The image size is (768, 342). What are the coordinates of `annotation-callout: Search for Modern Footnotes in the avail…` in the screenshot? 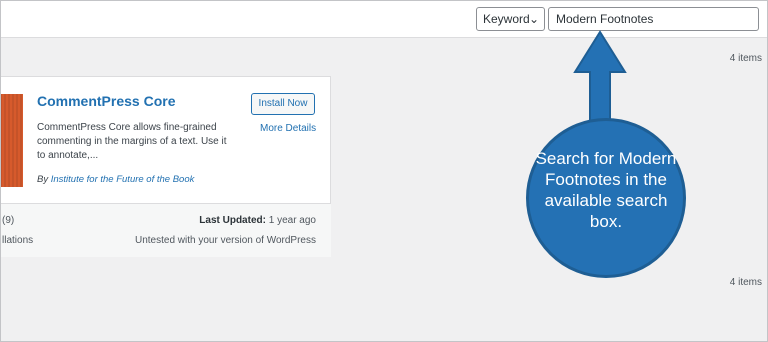 It's located at (606, 198).